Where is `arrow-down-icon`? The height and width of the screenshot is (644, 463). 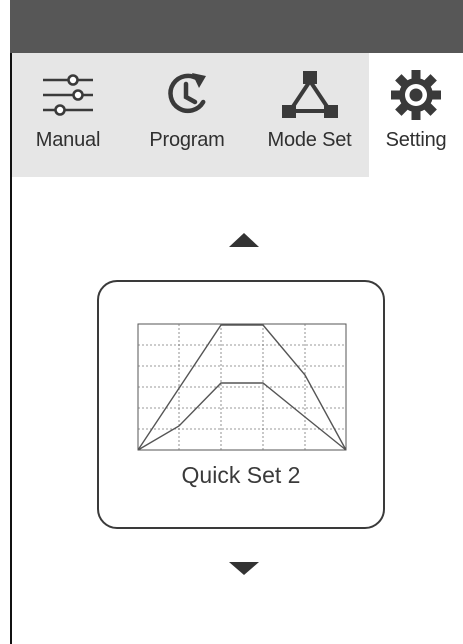 arrow-down-icon is located at coordinates (244, 568).